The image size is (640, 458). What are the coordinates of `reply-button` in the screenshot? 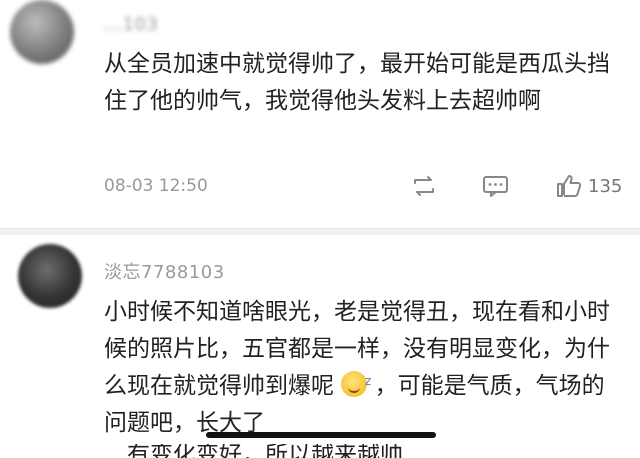 It's located at (496, 186).